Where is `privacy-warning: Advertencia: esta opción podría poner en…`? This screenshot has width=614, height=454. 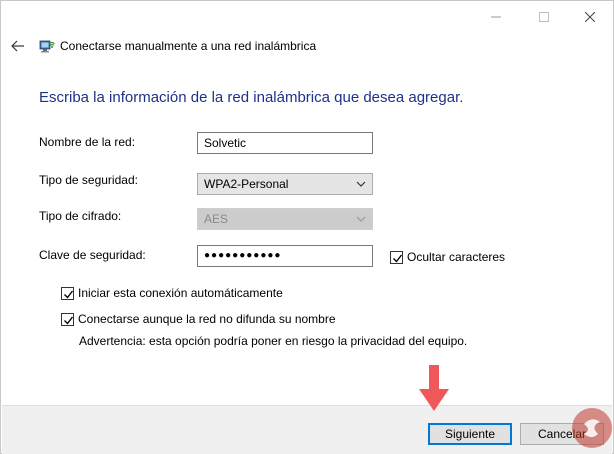 privacy-warning: Advertencia: esta opción podría poner en… is located at coordinates (273, 341).